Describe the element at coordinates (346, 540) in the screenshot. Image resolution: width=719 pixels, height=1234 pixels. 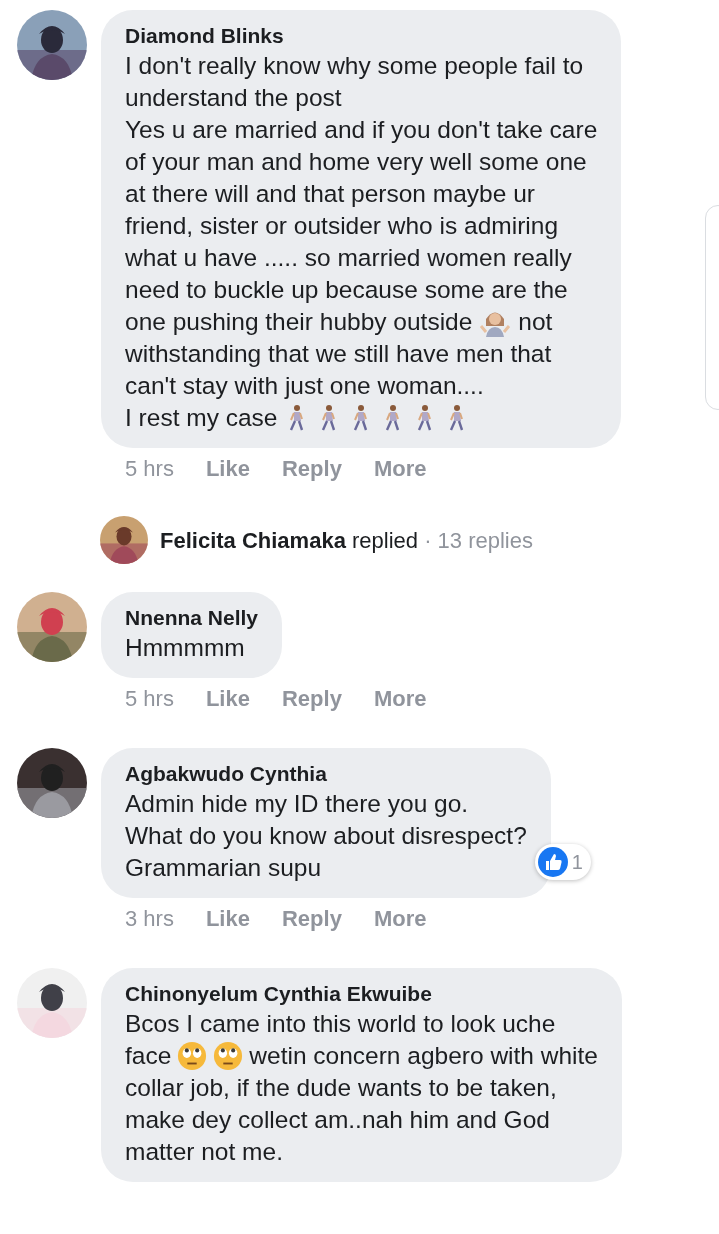
I see `replies-link: Felicita Chiamaka replied · 13 replies` at that location.